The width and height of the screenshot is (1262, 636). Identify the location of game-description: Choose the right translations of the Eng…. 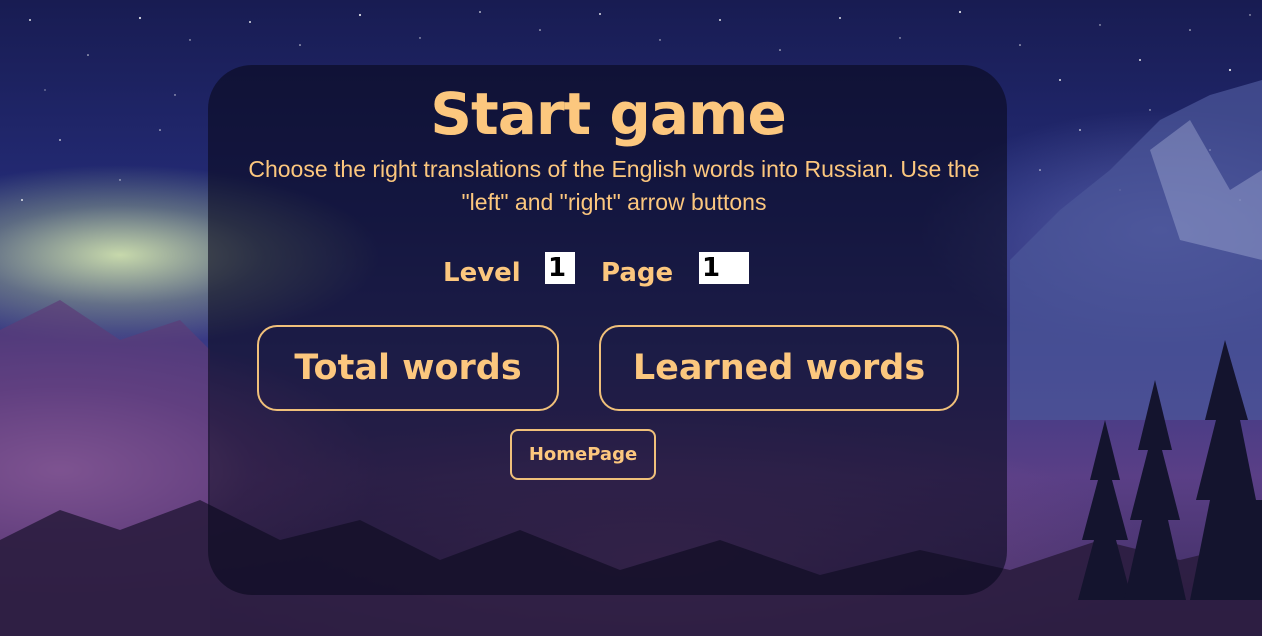
(614, 185).